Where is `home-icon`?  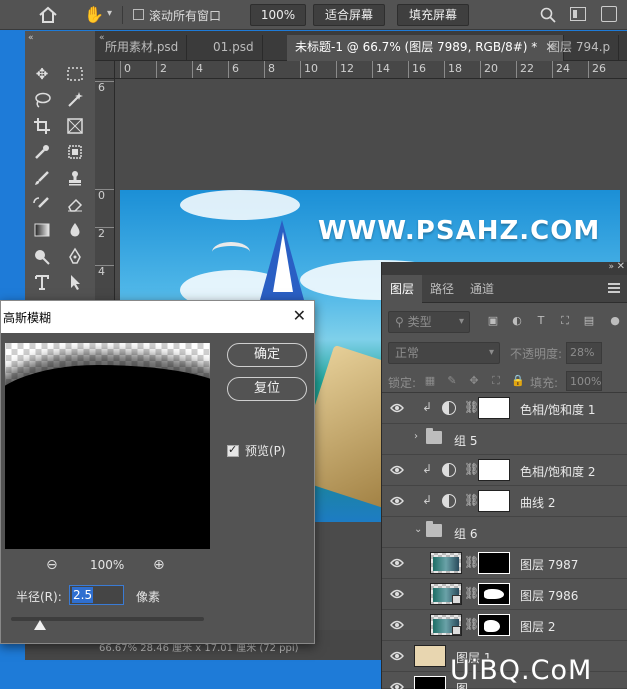 home-icon is located at coordinates (48, 15).